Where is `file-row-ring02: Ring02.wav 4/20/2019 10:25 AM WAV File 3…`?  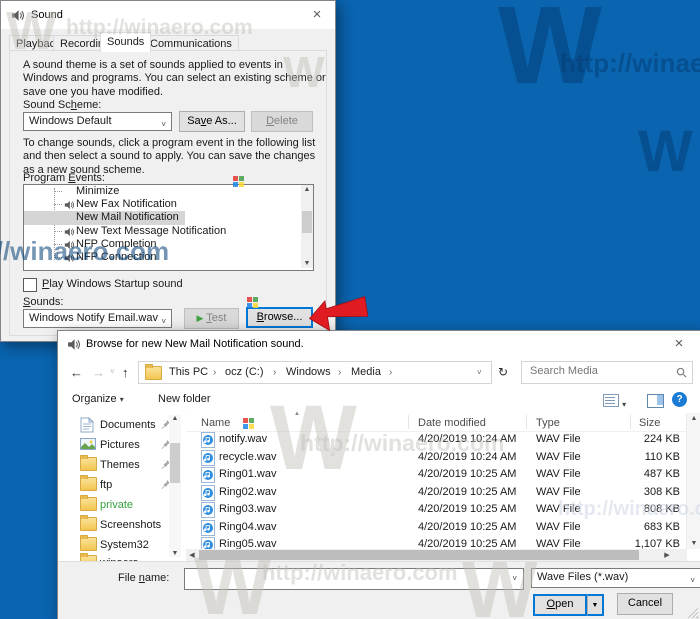 file-row-ring02: Ring02.wav 4/20/2019 10:25 AM WAV File 3… is located at coordinates (436, 493).